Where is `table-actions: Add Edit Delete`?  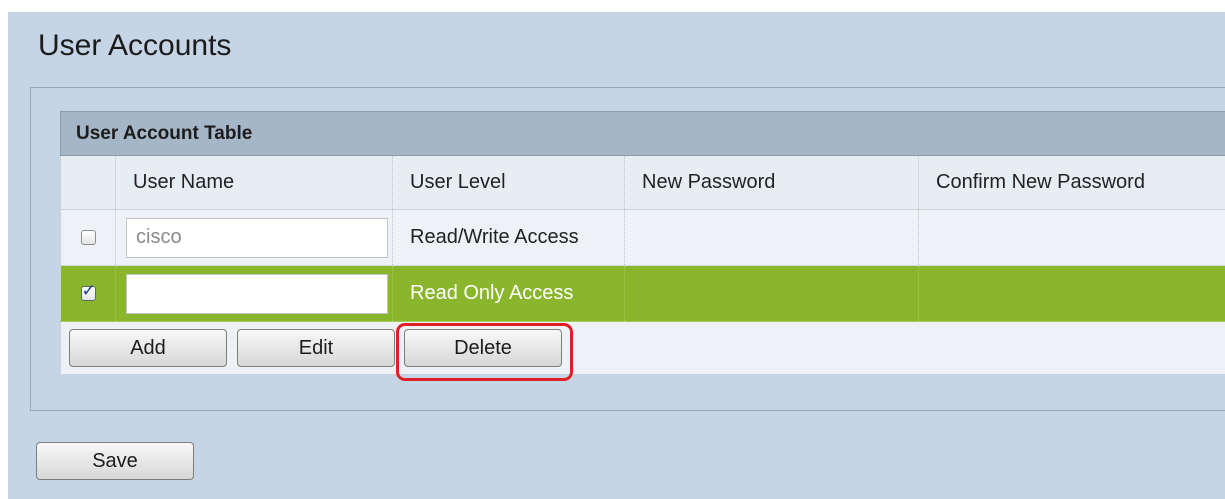
table-actions: Add Edit Delete is located at coordinates (643, 351).